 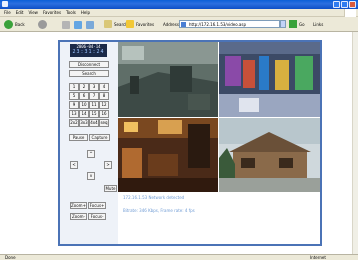 What do you see at coordinates (91, 154) in the screenshot?
I see `pan-up-button: ^` at bounding box center [91, 154].